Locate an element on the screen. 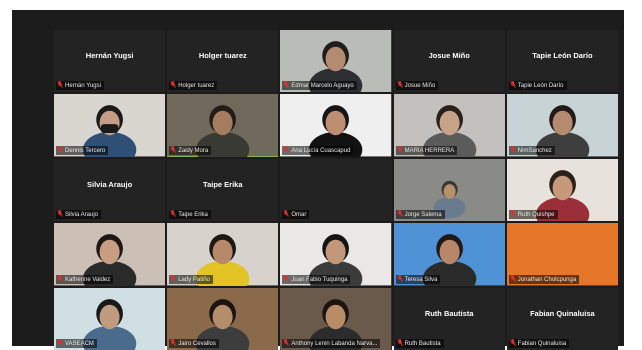  participant-name-text: Jonathan Cholcpunga is located at coordinates (547, 279).